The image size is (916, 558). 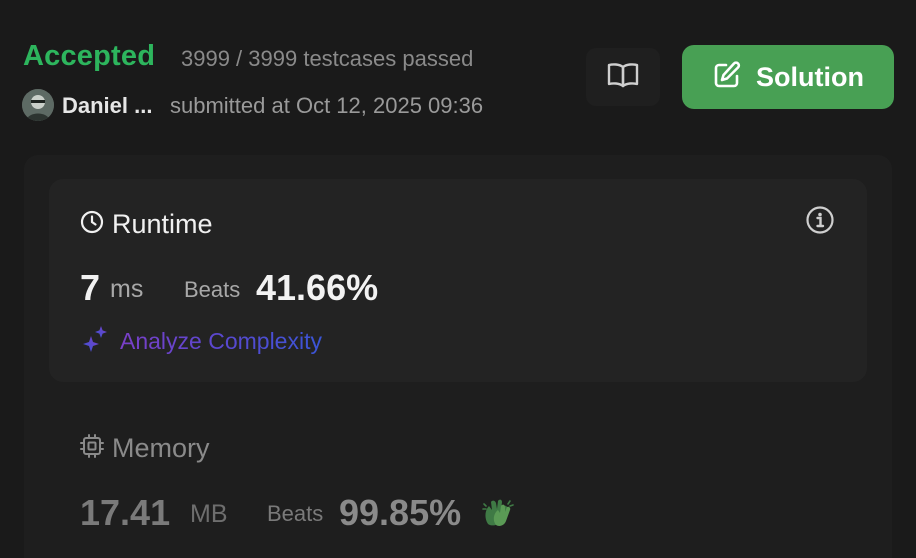 What do you see at coordinates (317, 287) in the screenshot?
I see `runtime-beats-value: 41.66%` at bounding box center [317, 287].